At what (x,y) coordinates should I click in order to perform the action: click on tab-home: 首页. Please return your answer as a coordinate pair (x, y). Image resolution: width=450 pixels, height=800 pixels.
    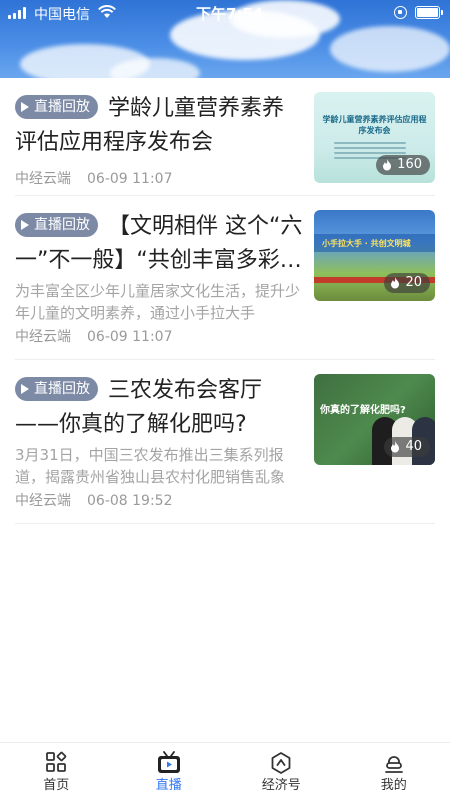
    Looking at the image, I should click on (56, 771).